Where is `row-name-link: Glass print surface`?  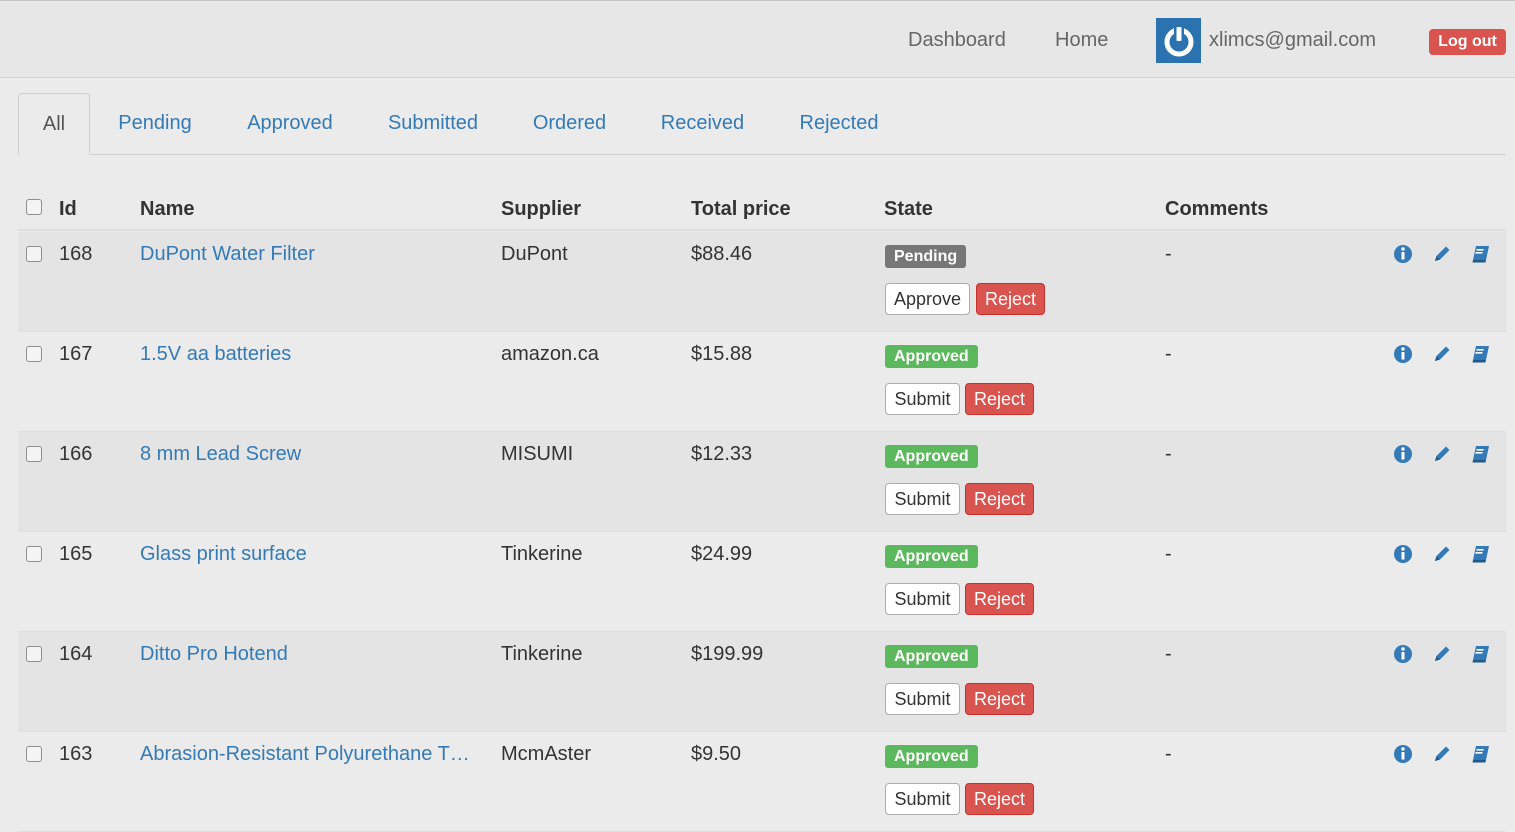 row-name-link: Glass print surface is located at coordinates (315, 554).